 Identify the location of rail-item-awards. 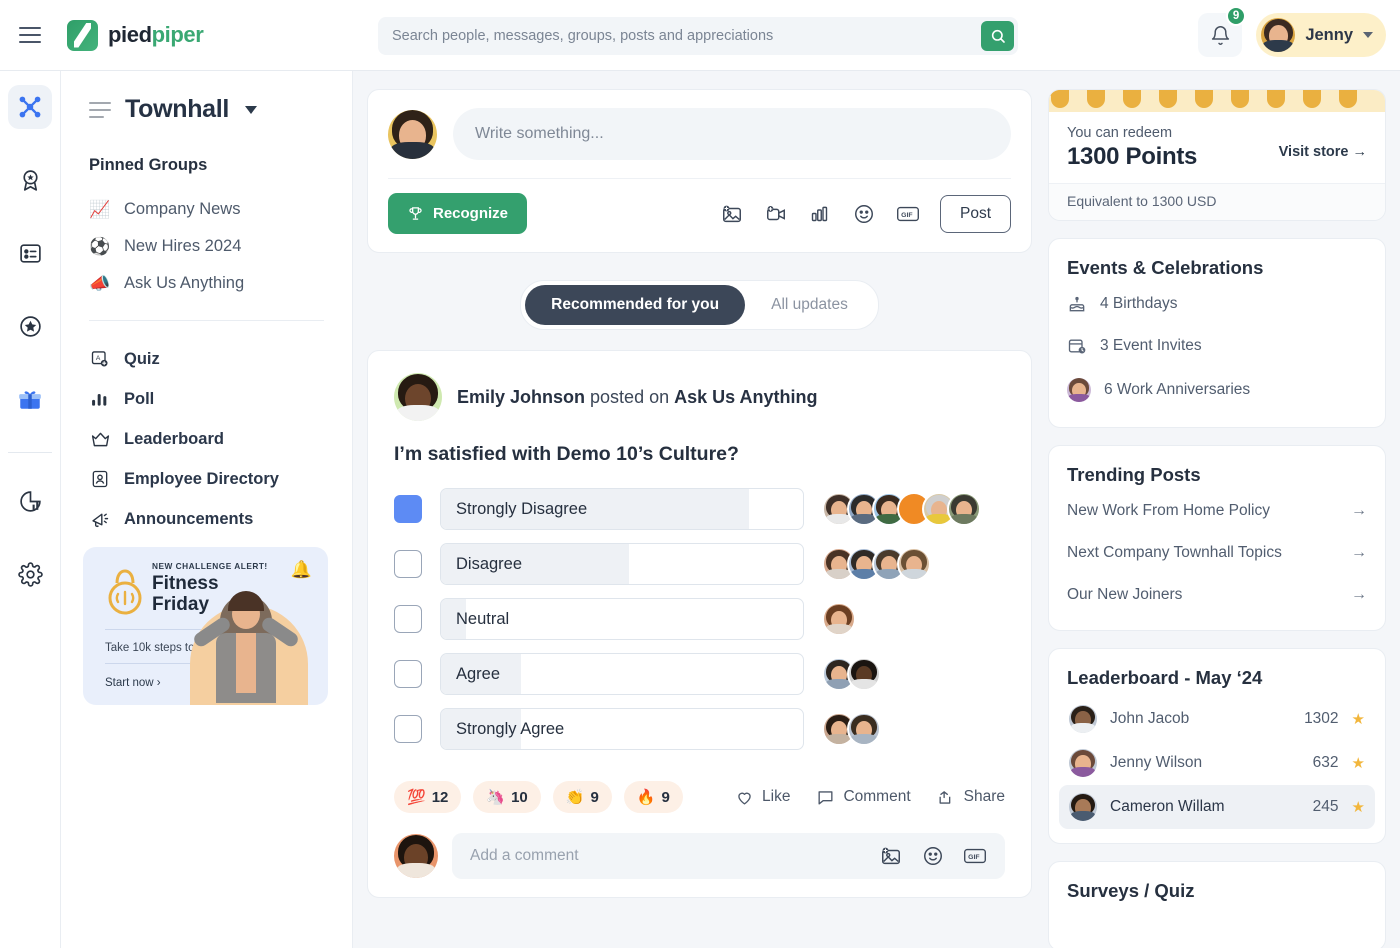
(30, 180).